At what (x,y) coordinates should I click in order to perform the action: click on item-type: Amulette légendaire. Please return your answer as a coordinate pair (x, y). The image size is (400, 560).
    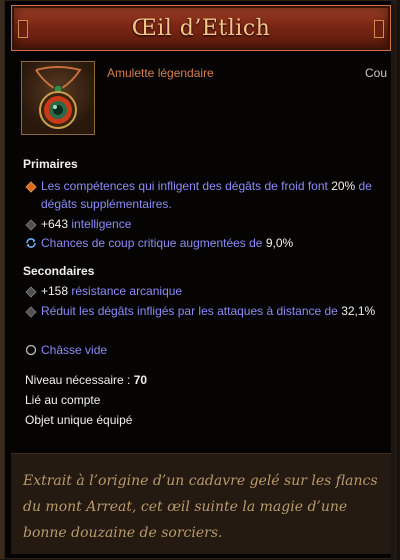
    Looking at the image, I should click on (160, 73).